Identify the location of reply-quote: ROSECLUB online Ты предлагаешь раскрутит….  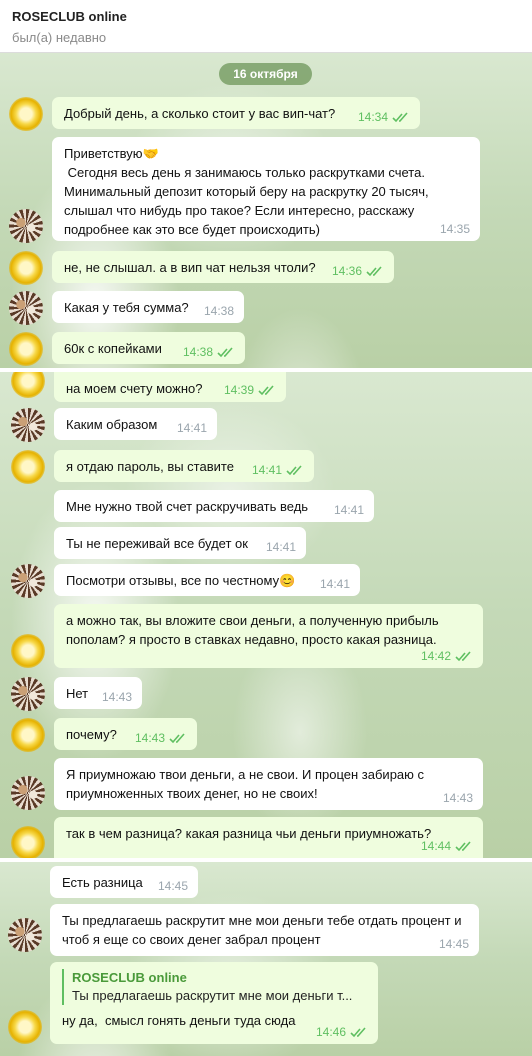
(214, 987).